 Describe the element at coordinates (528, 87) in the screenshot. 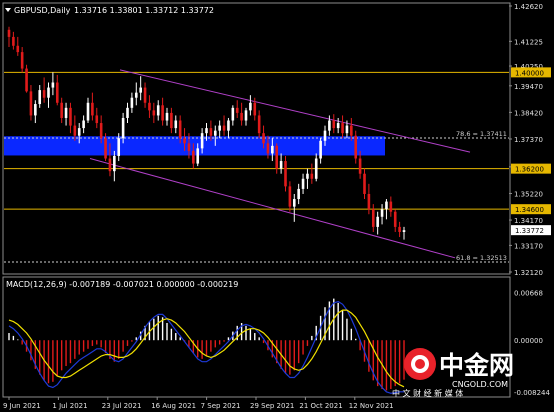

I see `price-tick-label: 1.39470` at that location.